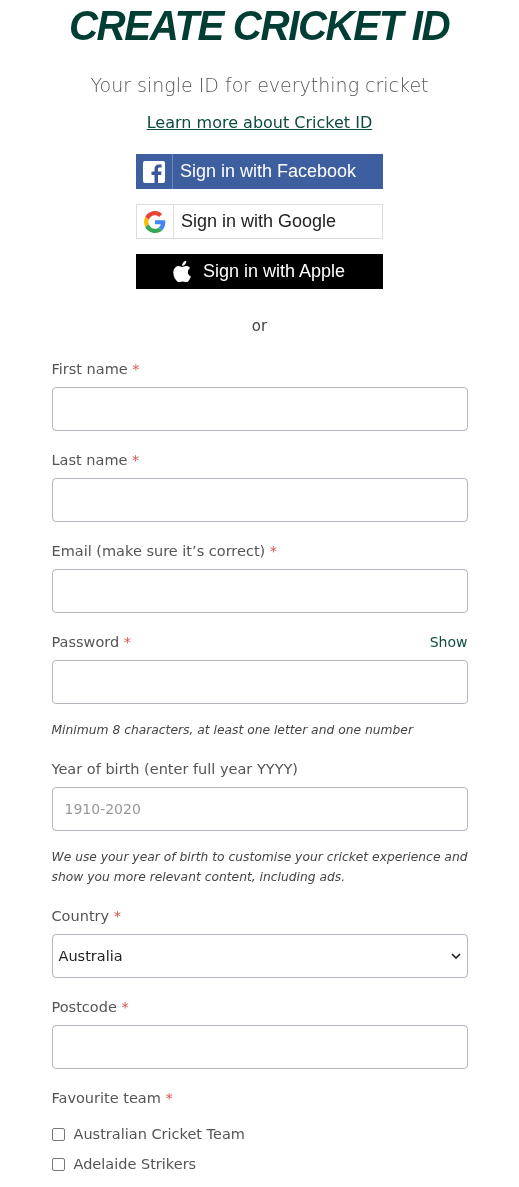 The height and width of the screenshot is (1187, 519). What do you see at coordinates (259, 682) in the screenshot?
I see `password-field` at bounding box center [259, 682].